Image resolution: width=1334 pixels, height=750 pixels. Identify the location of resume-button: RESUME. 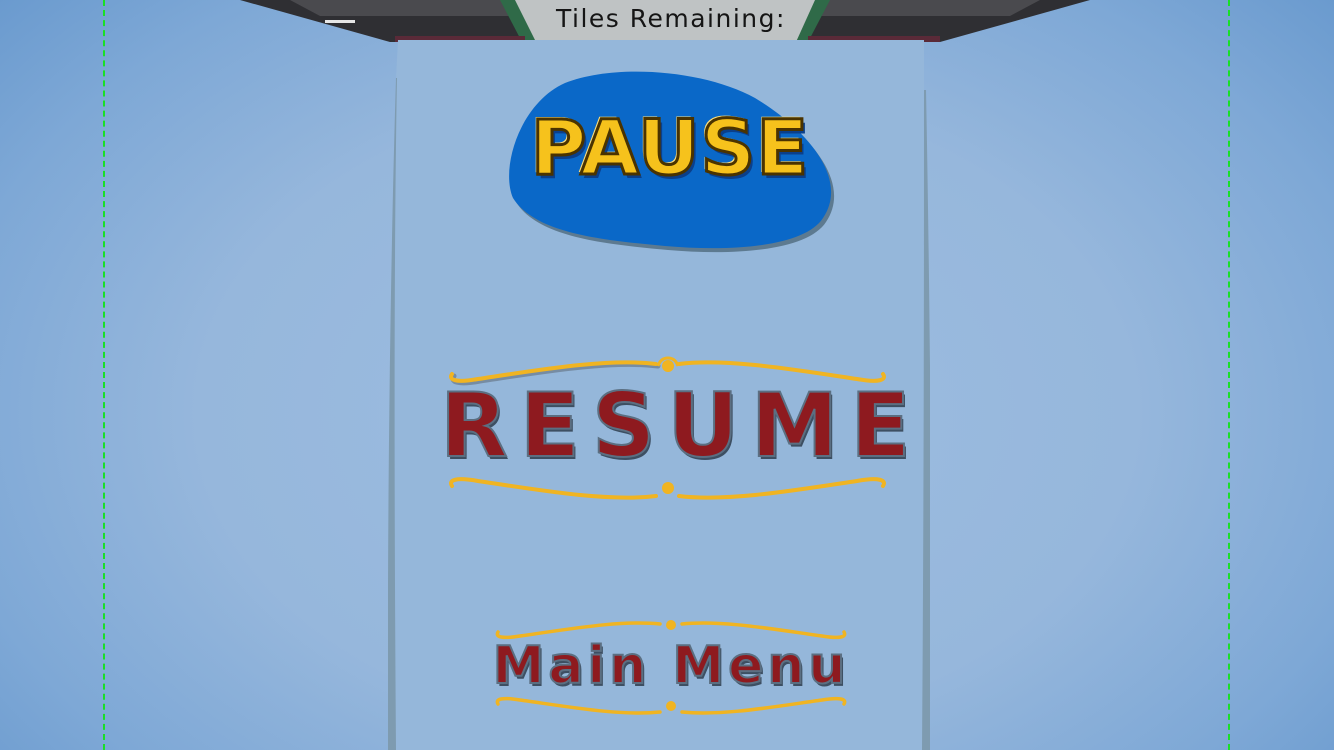
(681, 431).